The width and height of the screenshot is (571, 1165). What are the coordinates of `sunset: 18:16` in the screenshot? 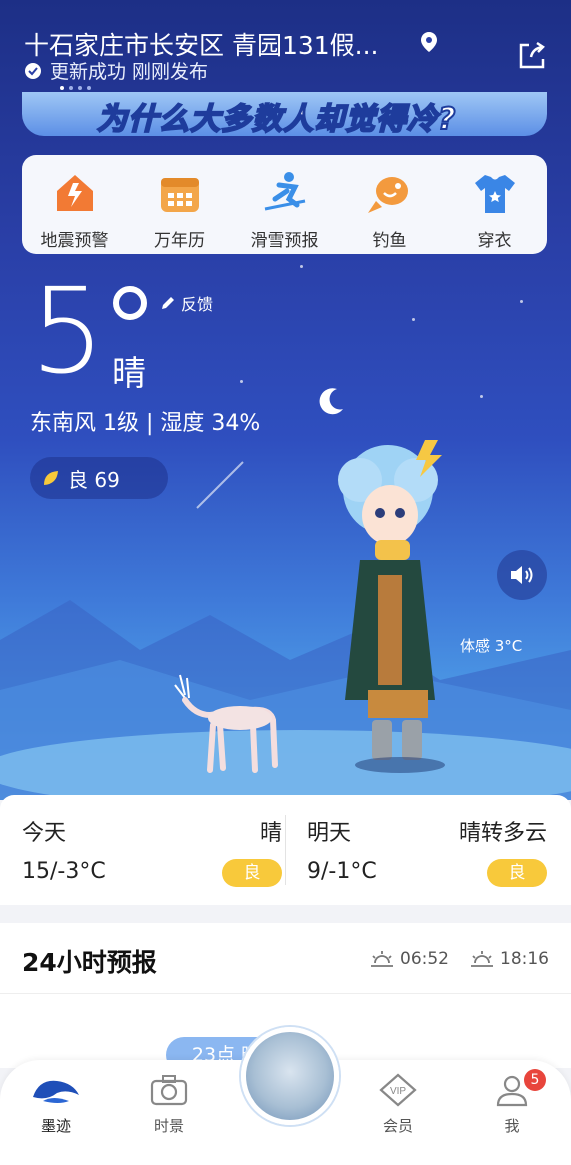 It's located at (509, 959).